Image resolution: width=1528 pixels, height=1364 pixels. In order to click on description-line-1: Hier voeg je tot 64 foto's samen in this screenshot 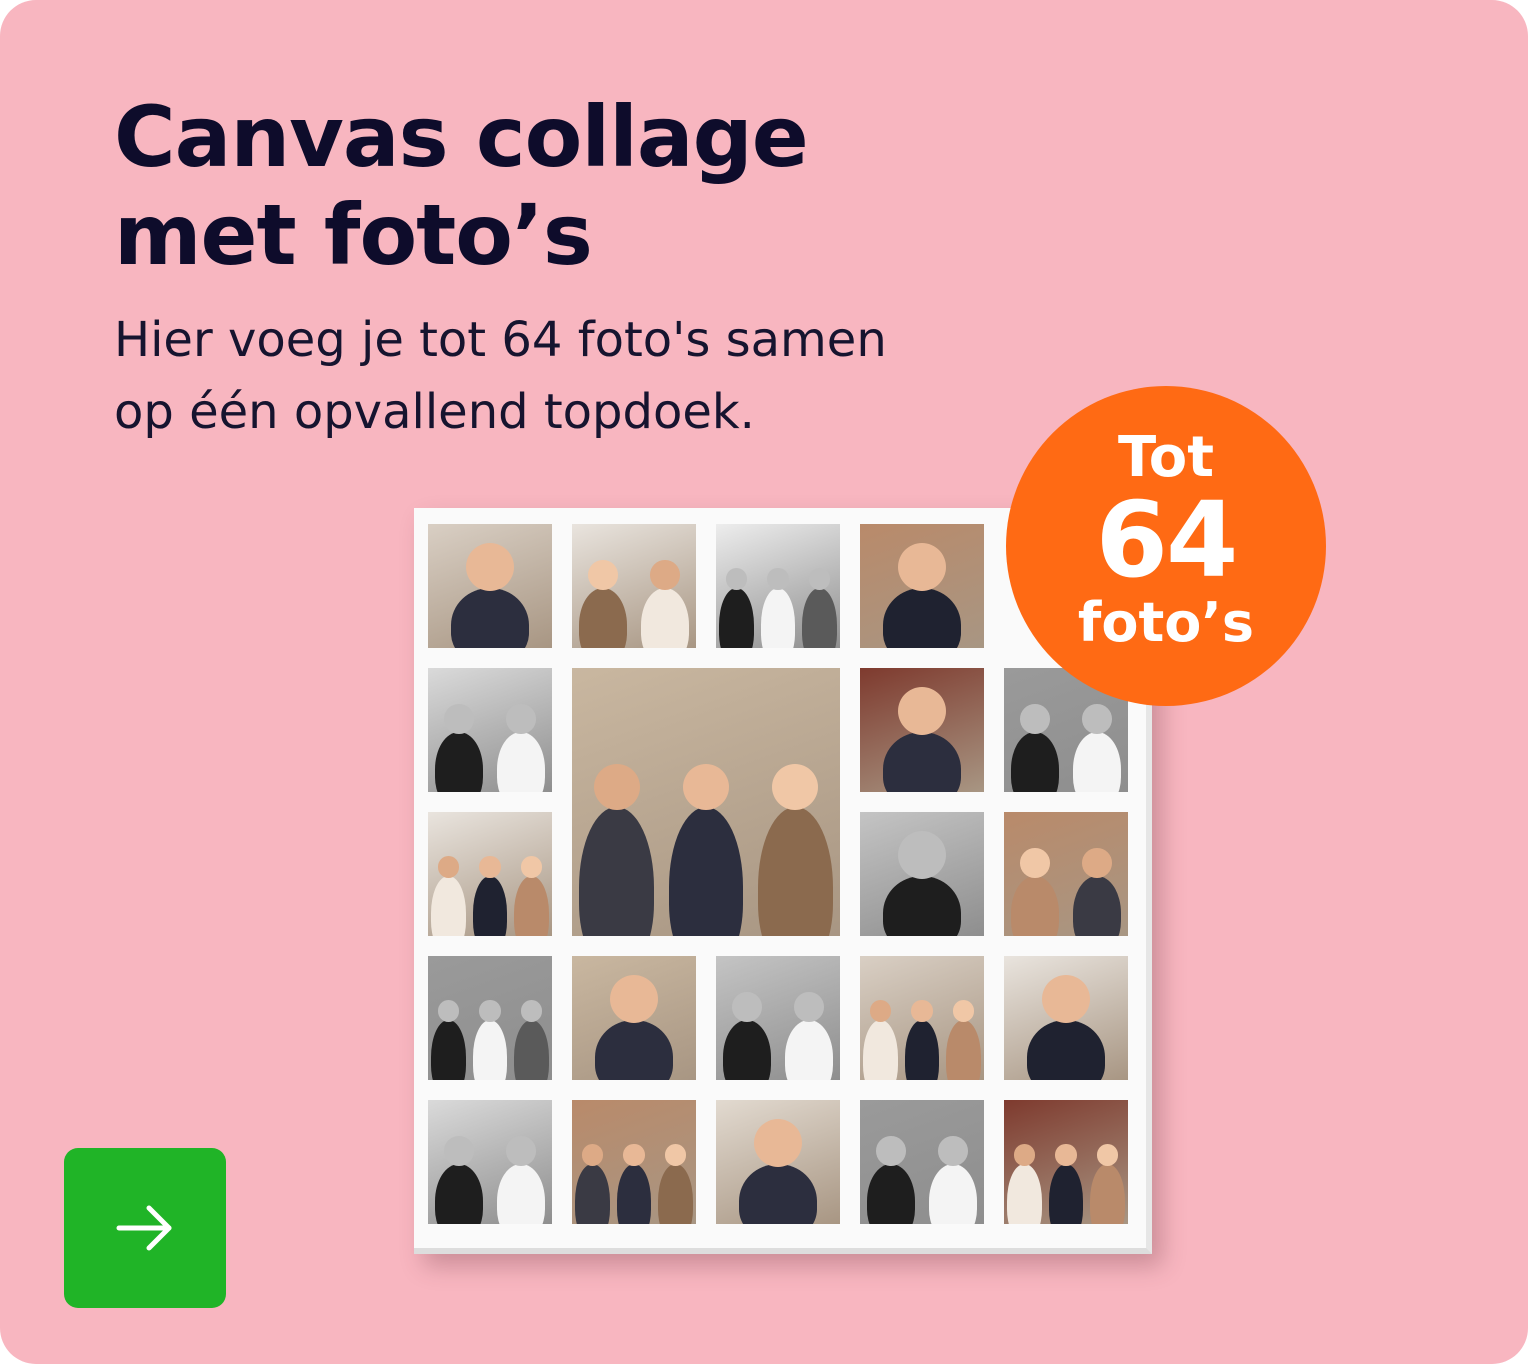, I will do `click(500, 340)`.